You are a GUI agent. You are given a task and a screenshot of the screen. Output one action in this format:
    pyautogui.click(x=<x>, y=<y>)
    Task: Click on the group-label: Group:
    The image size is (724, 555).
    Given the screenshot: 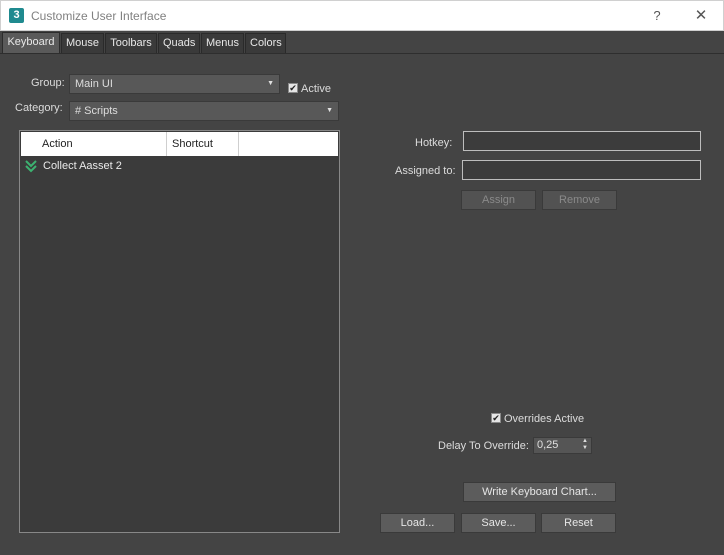 What is the action you would take?
    pyautogui.click(x=48, y=83)
    